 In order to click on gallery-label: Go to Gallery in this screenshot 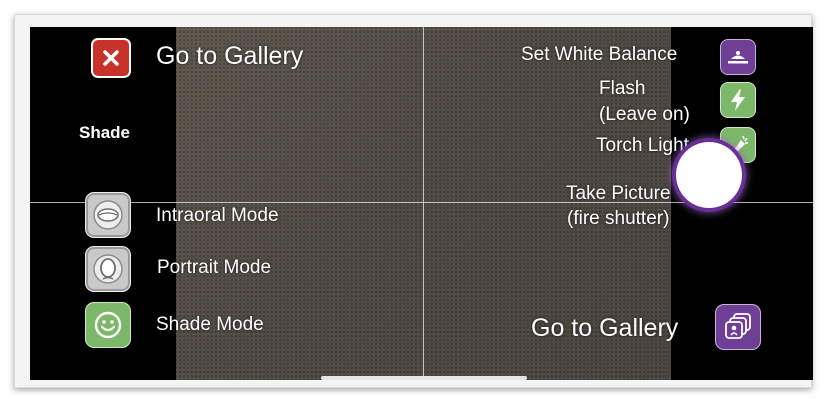, I will do `click(605, 328)`.